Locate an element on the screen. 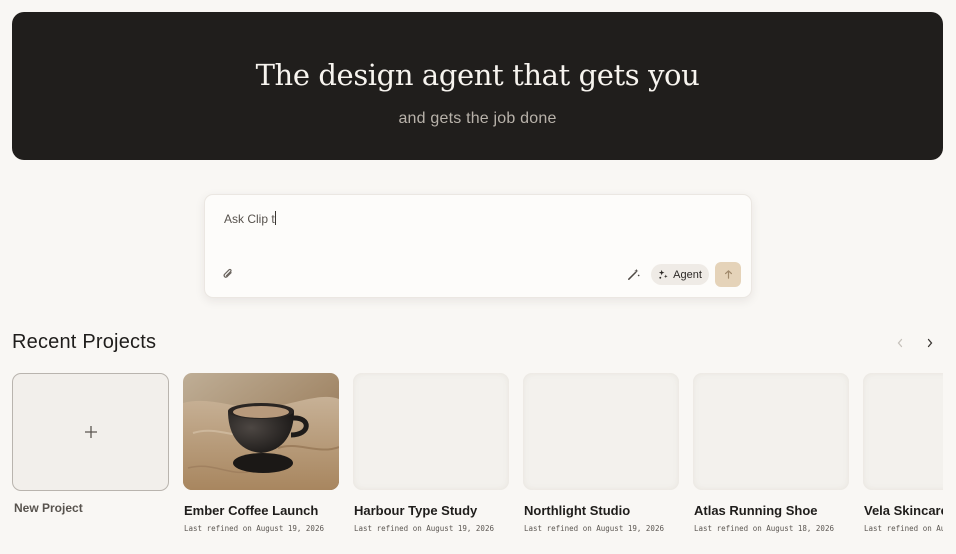 This screenshot has width=956, height=554. sparkles-icon is located at coordinates (663, 274).